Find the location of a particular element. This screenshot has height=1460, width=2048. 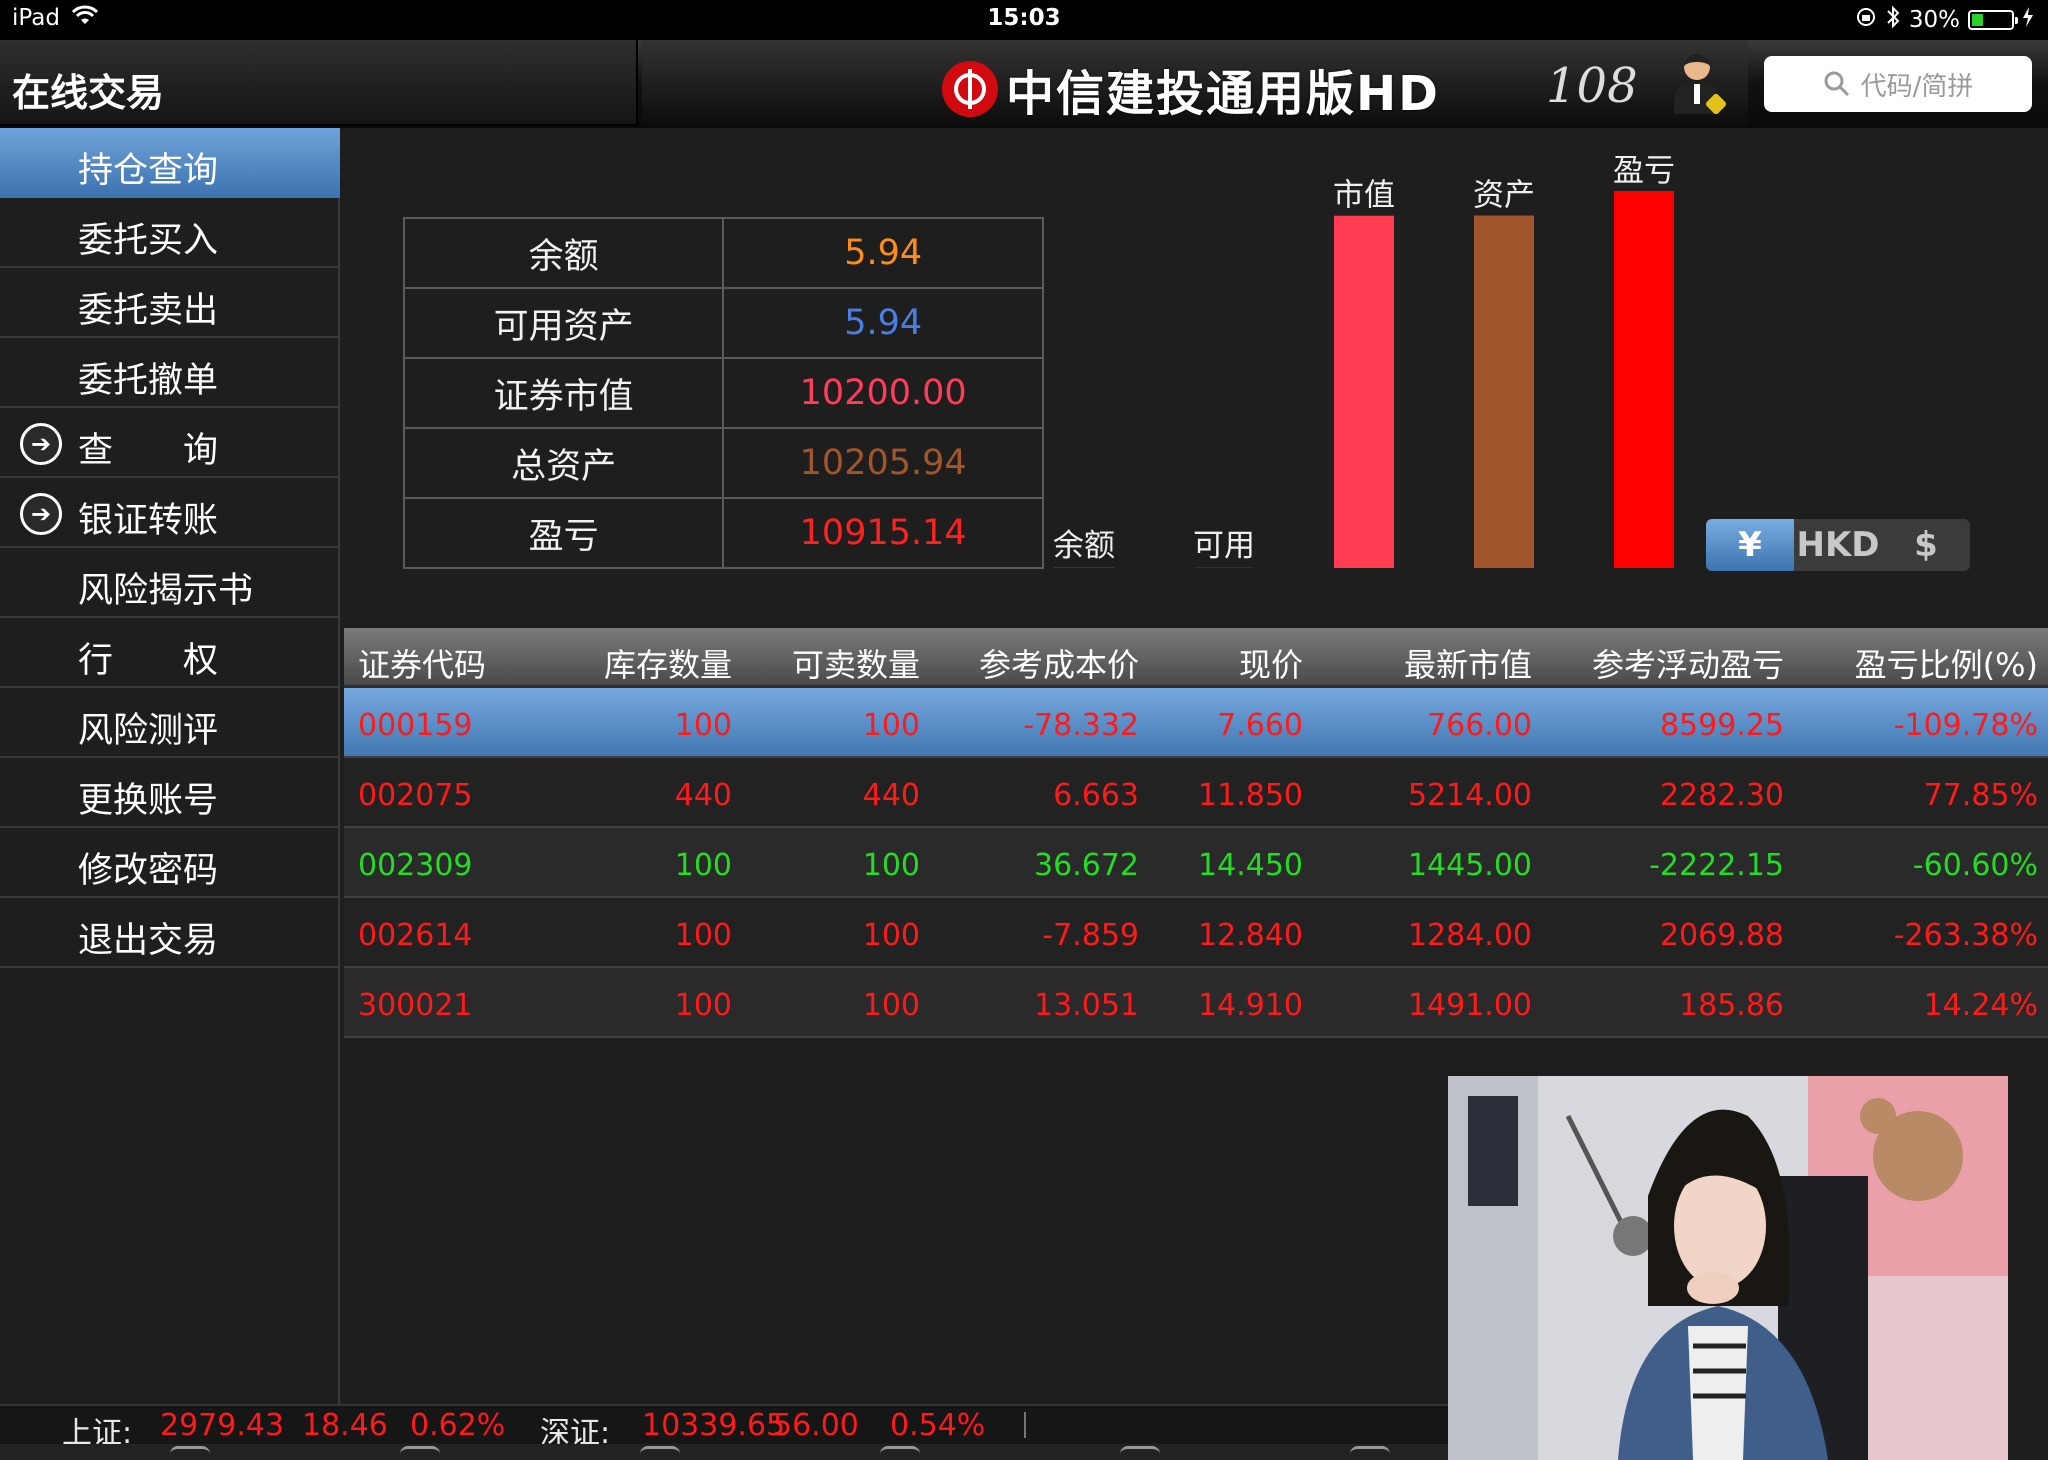

sidebar-item: 银证转账 is located at coordinates (170, 513).